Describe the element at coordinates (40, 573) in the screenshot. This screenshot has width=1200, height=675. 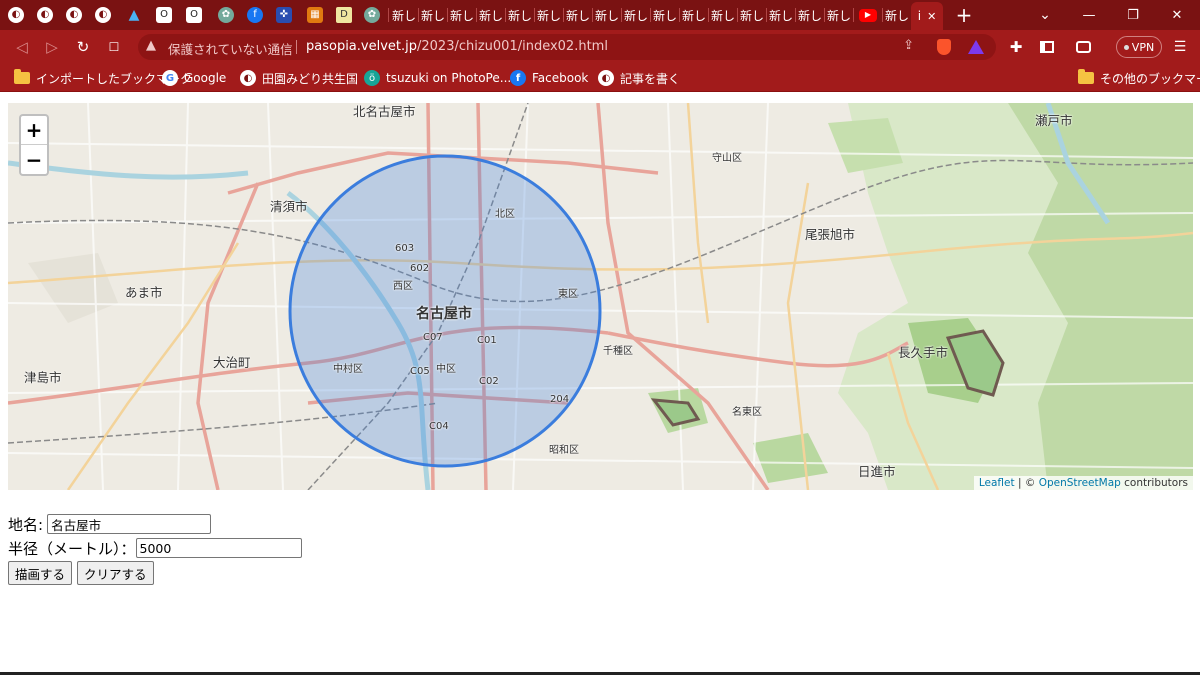
I see `draw-button: 描画する` at that location.